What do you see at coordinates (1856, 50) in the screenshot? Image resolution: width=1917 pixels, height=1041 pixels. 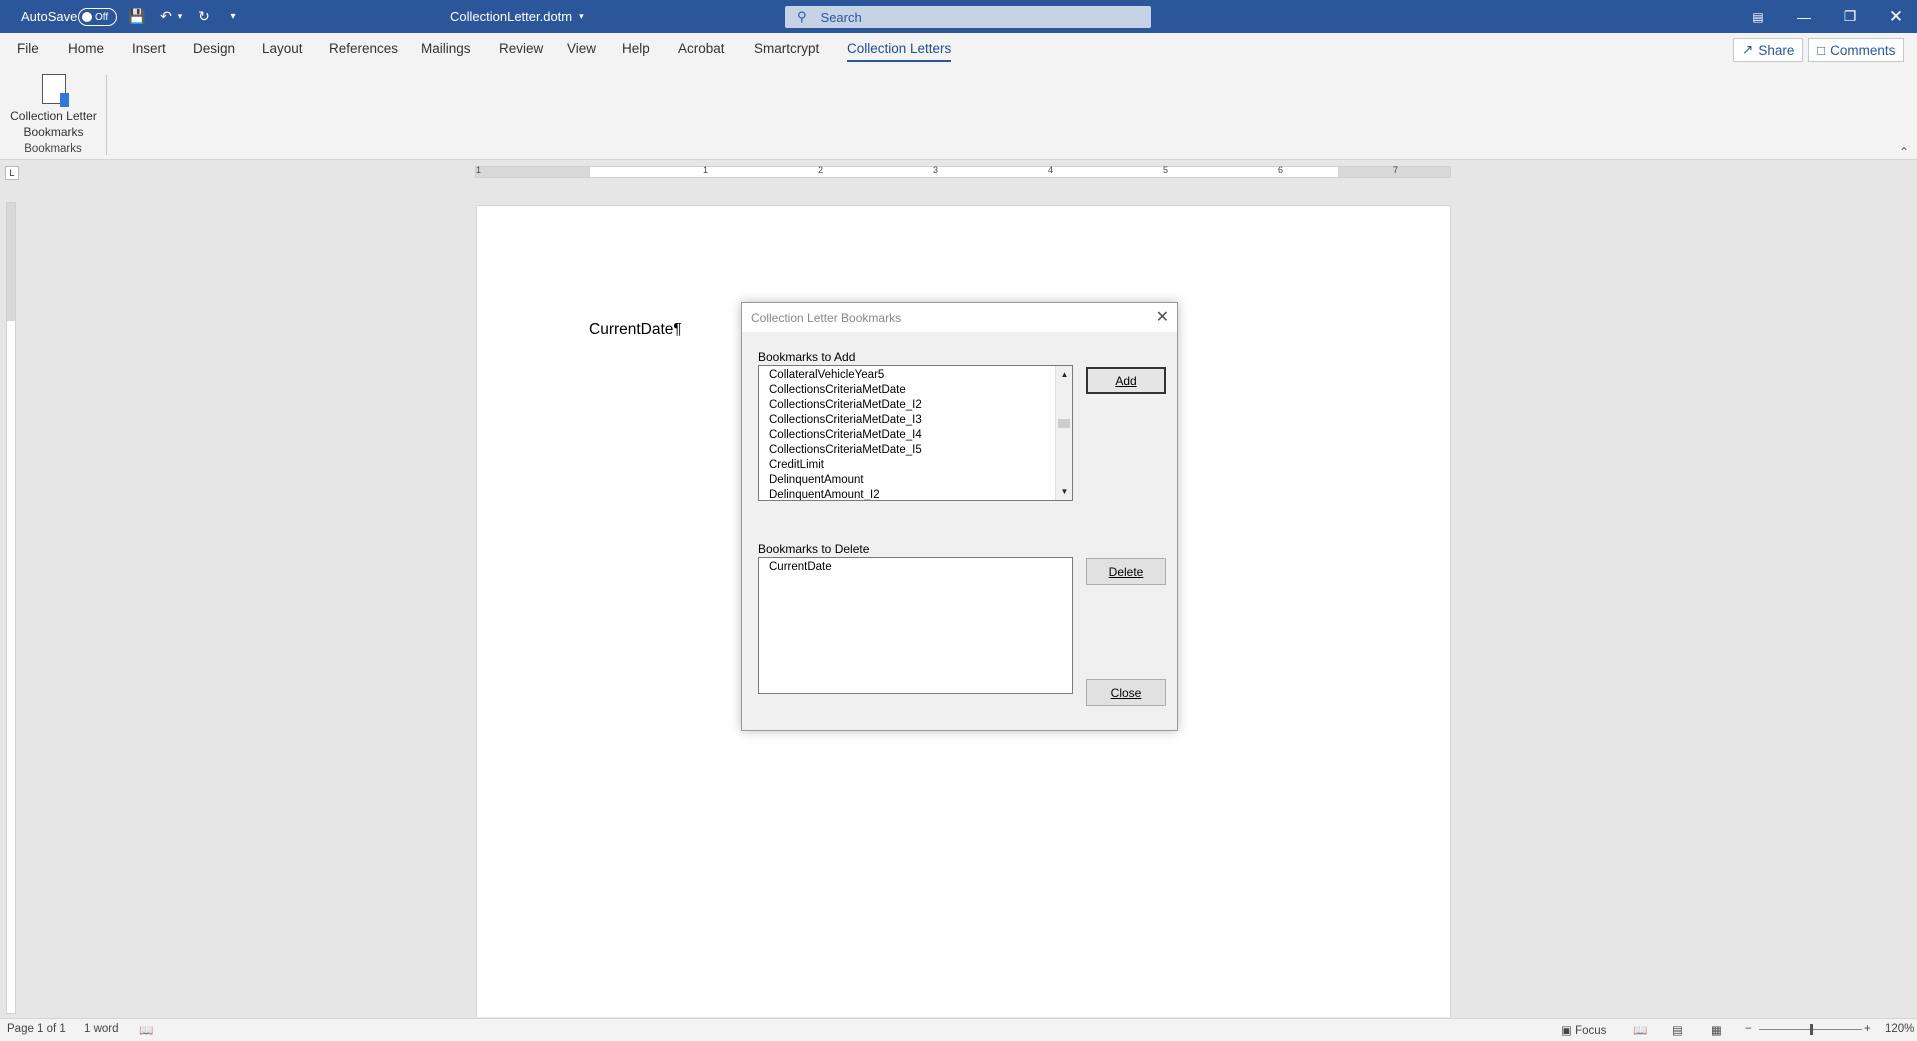 I see `comments-button: □ Comments` at bounding box center [1856, 50].